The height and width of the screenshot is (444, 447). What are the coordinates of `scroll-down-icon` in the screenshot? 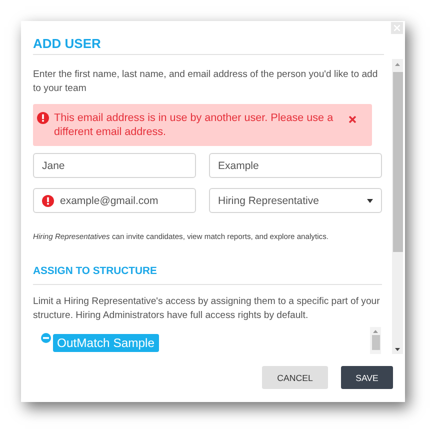 It's located at (397, 349).